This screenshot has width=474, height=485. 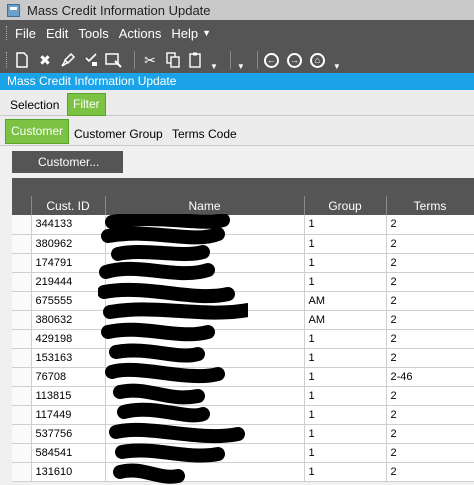 What do you see at coordinates (430, 205) in the screenshot?
I see `column-header-terms: Terms` at bounding box center [430, 205].